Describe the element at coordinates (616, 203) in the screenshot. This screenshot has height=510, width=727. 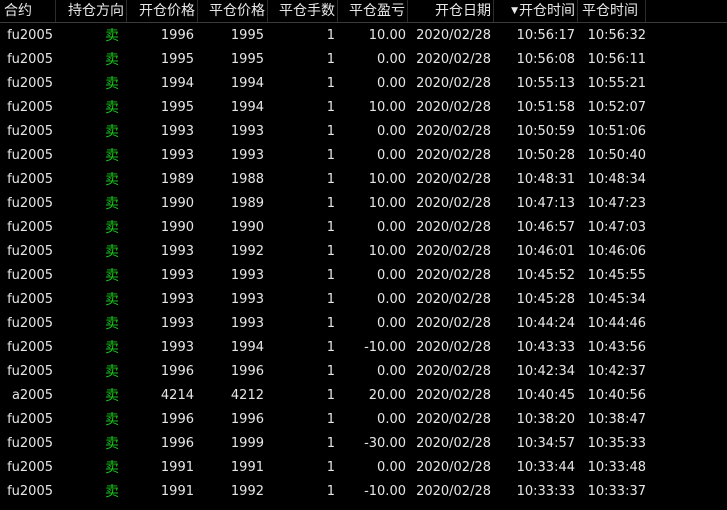
I see `cell-close-time: 10:47:23` at that location.